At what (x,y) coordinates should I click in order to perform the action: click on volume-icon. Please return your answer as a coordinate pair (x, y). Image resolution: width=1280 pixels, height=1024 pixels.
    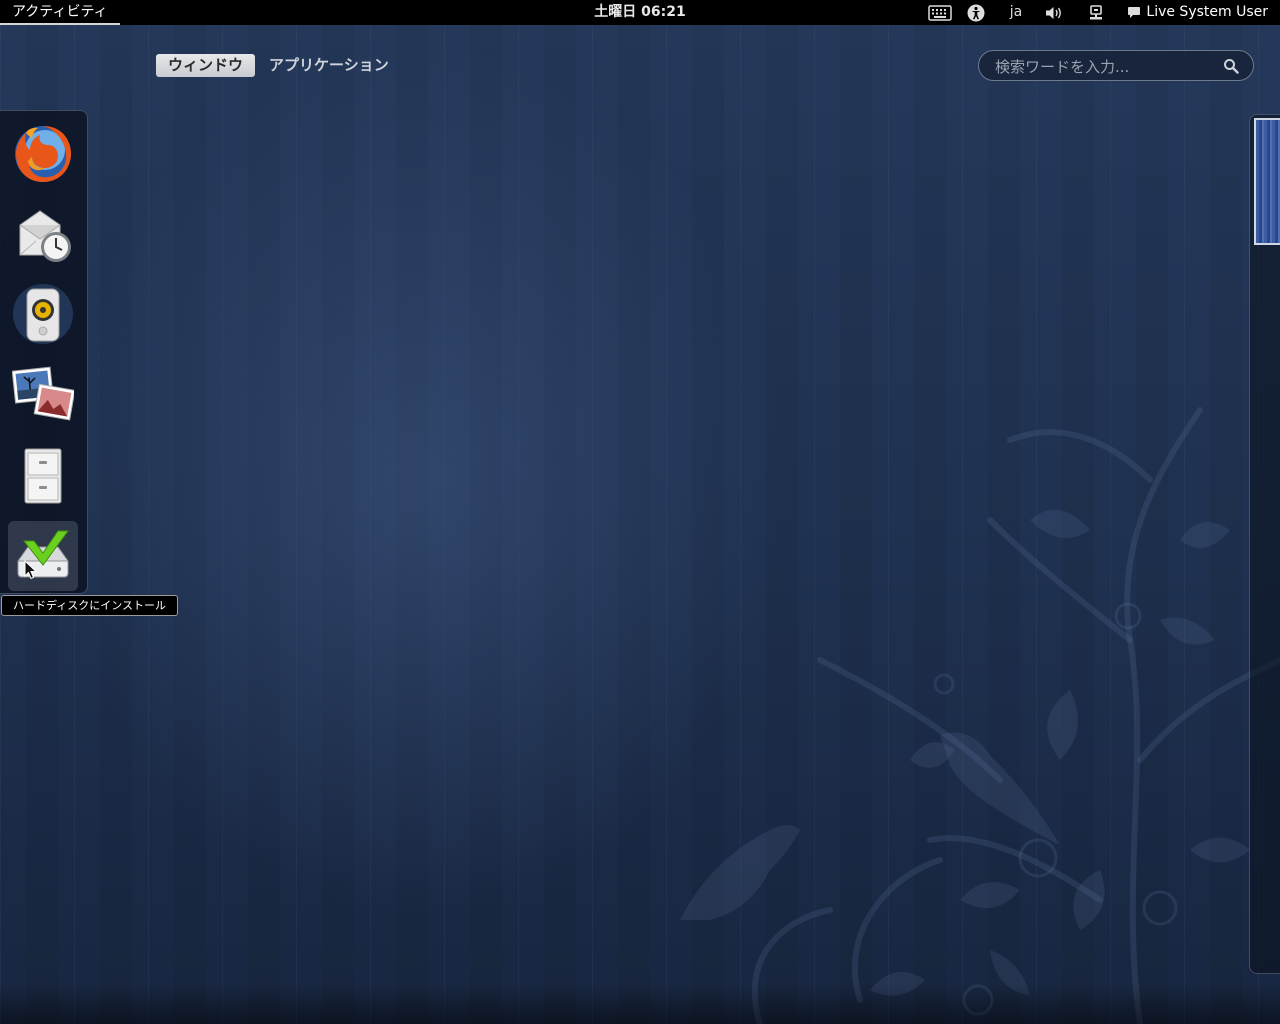
    Looking at the image, I should click on (1053, 12).